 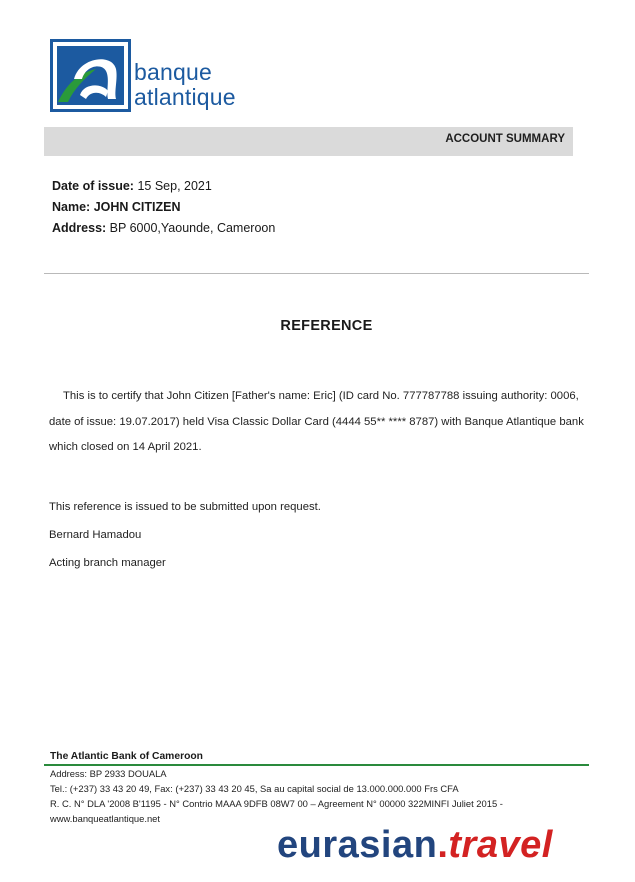 I want to click on address-label: Address:, so click(x=79, y=228).